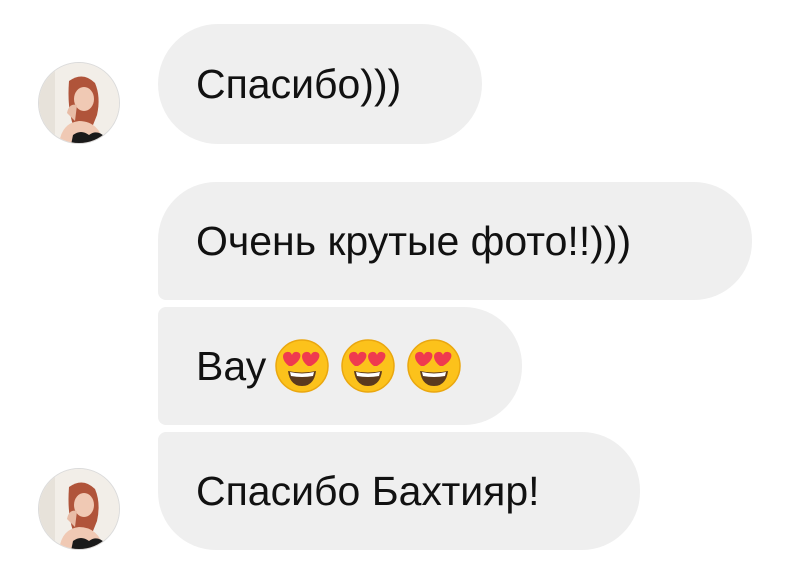 The height and width of the screenshot is (579, 788). What do you see at coordinates (231, 365) in the screenshot?
I see `message-text: Вау` at bounding box center [231, 365].